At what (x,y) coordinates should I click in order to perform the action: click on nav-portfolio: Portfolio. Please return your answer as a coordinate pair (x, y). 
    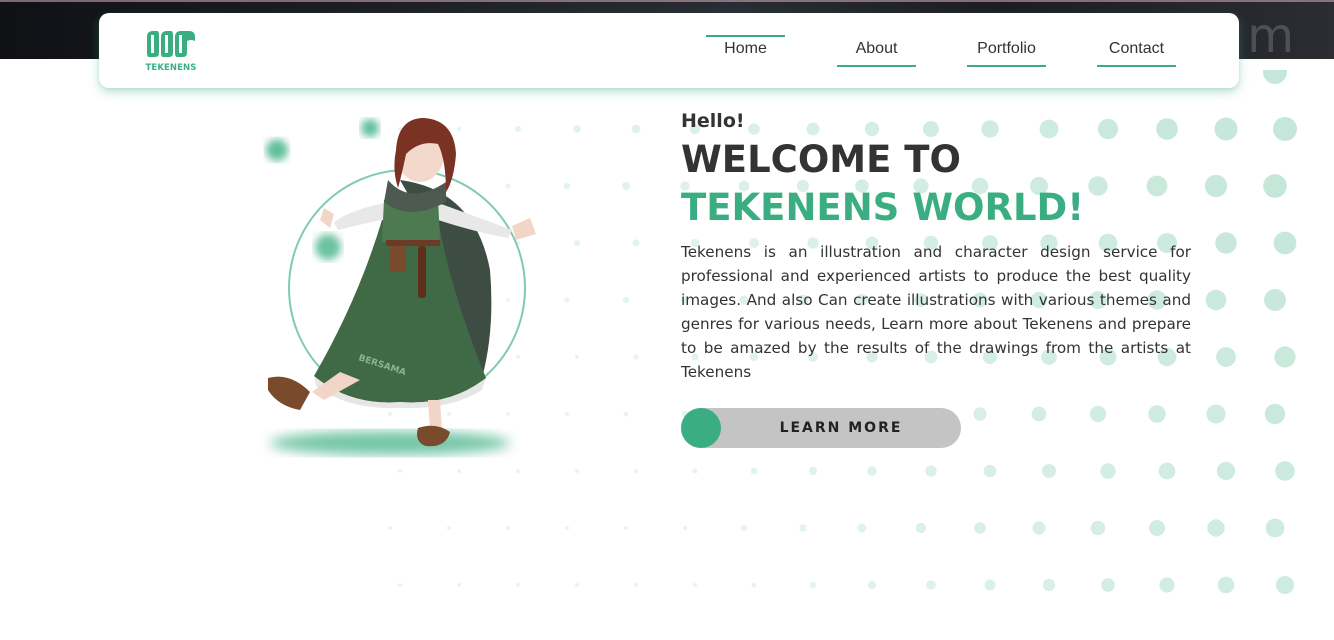
    Looking at the image, I should click on (1006, 53).